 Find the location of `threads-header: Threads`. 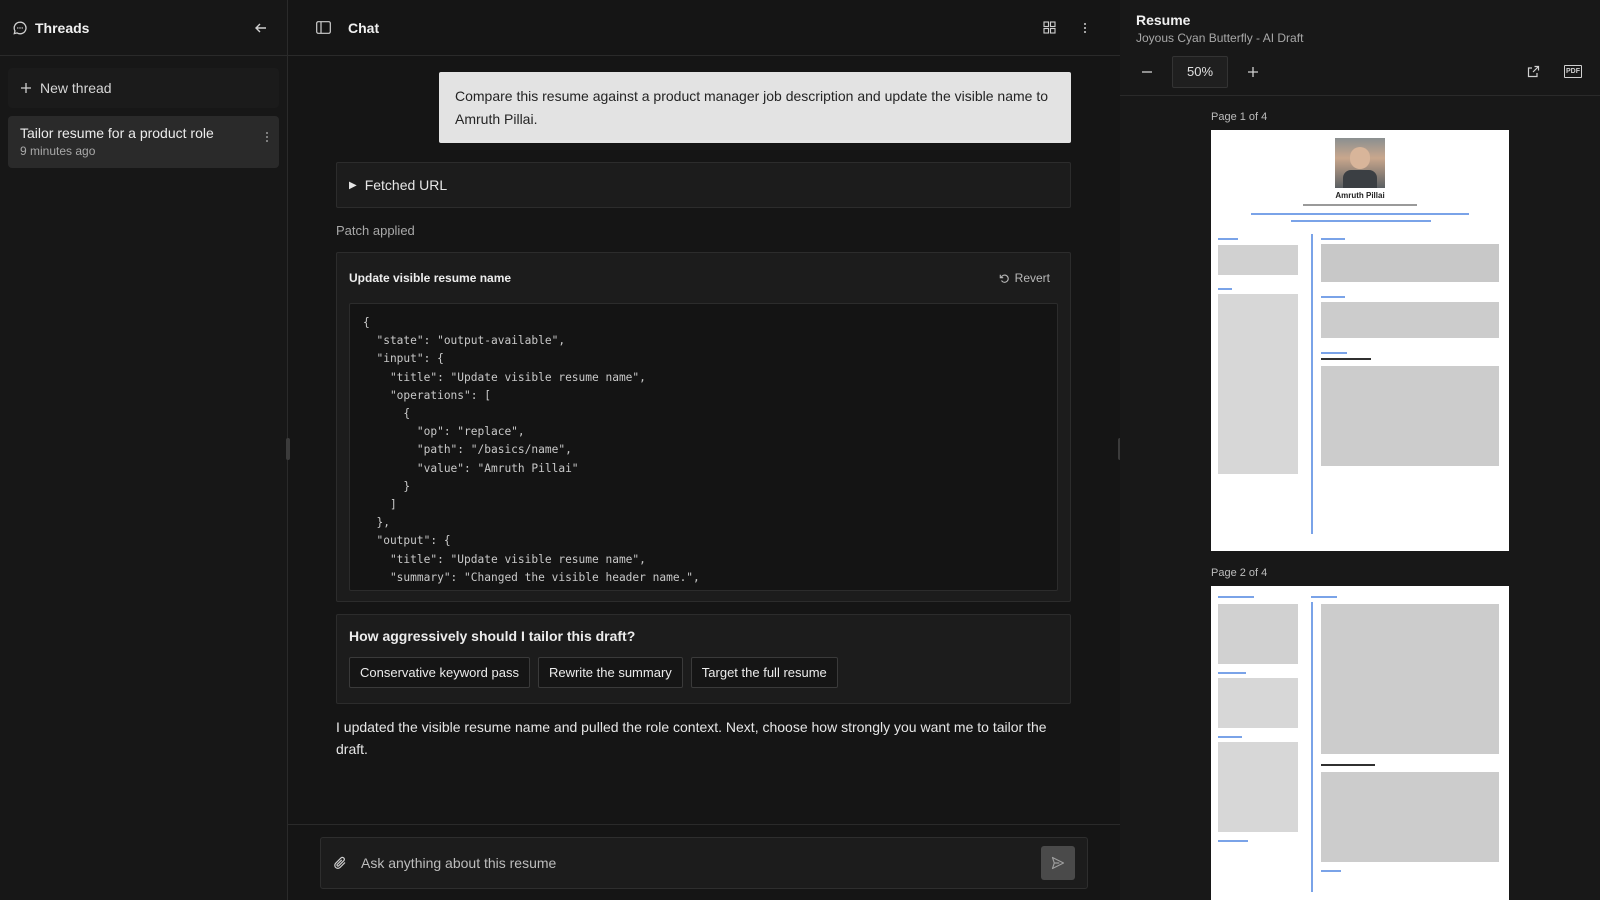

threads-header: Threads is located at coordinates (143, 28).